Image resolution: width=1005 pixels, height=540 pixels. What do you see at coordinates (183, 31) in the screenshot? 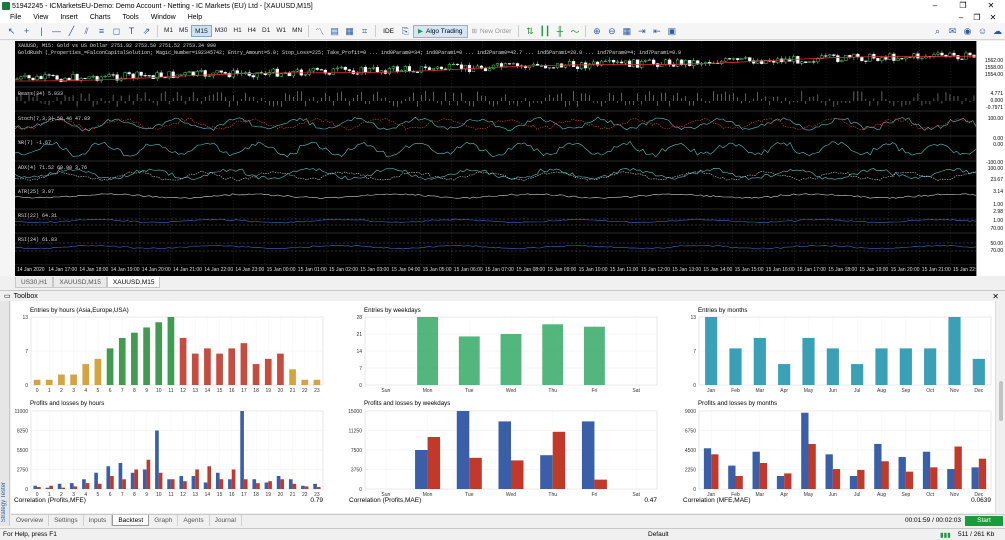
I see `timeframe-m5: M5` at bounding box center [183, 31].